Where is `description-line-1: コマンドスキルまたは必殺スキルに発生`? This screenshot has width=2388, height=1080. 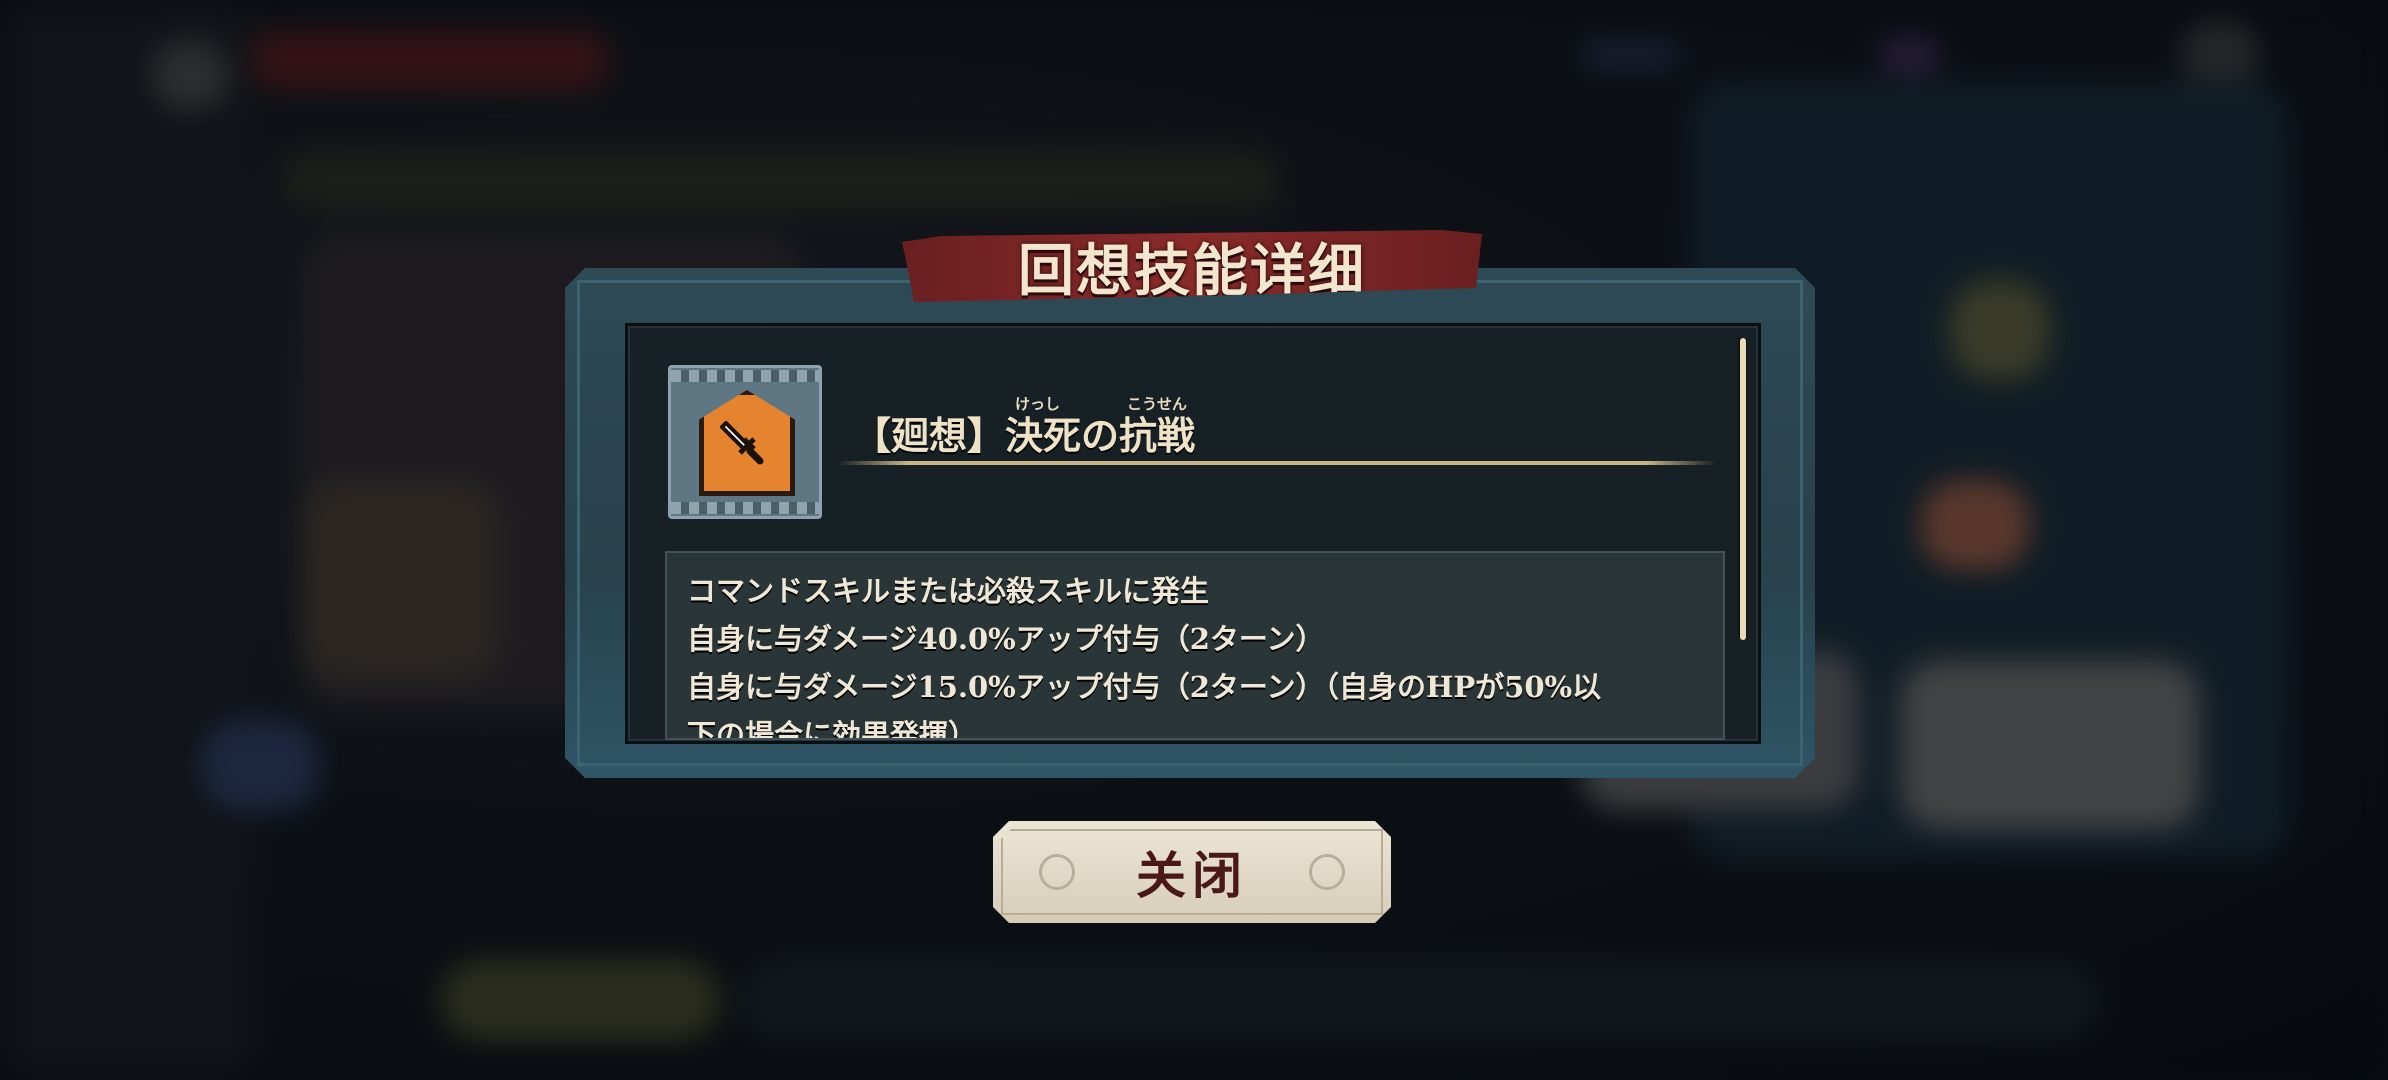 description-line-1: コマンドスキルまたは必殺スキルに発生 is located at coordinates (948, 591).